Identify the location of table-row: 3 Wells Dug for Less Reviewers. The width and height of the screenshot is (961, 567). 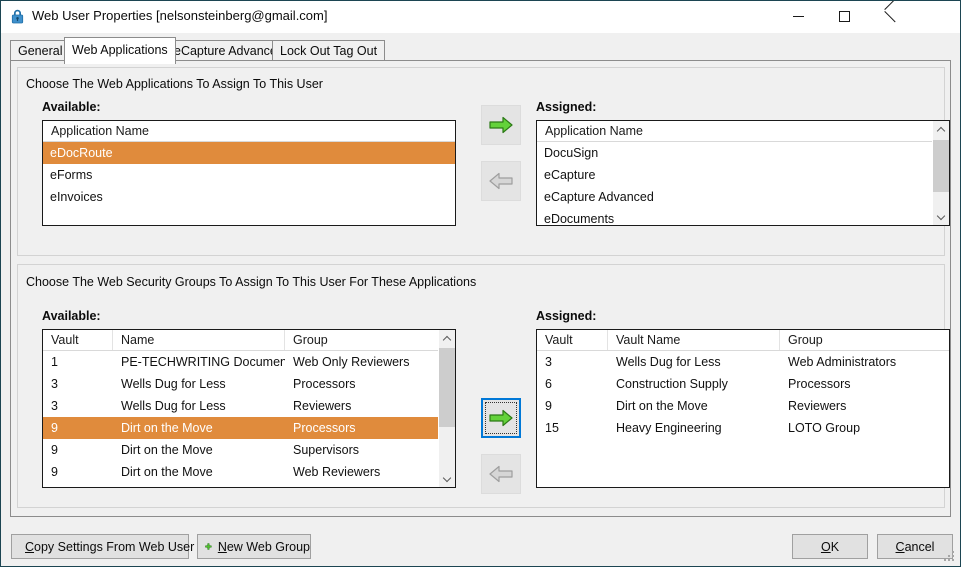
(249, 406).